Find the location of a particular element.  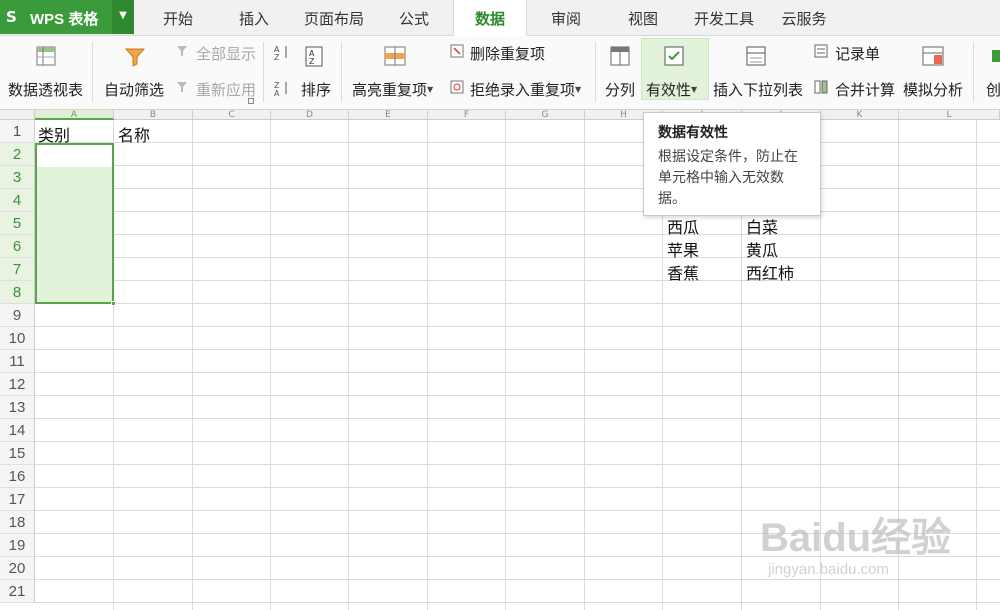

data-validation-button: 有效性▼ is located at coordinates (671, 89).